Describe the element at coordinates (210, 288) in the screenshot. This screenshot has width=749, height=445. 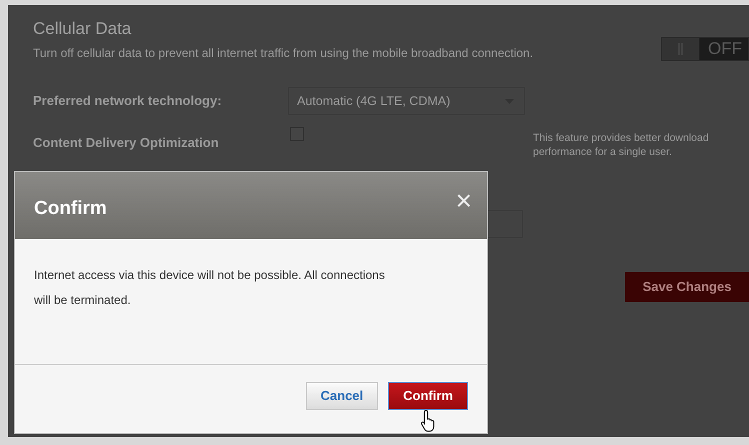
I see `dialog-message: Internet access via this device will not be possible. All connections will be terminated.` at that location.